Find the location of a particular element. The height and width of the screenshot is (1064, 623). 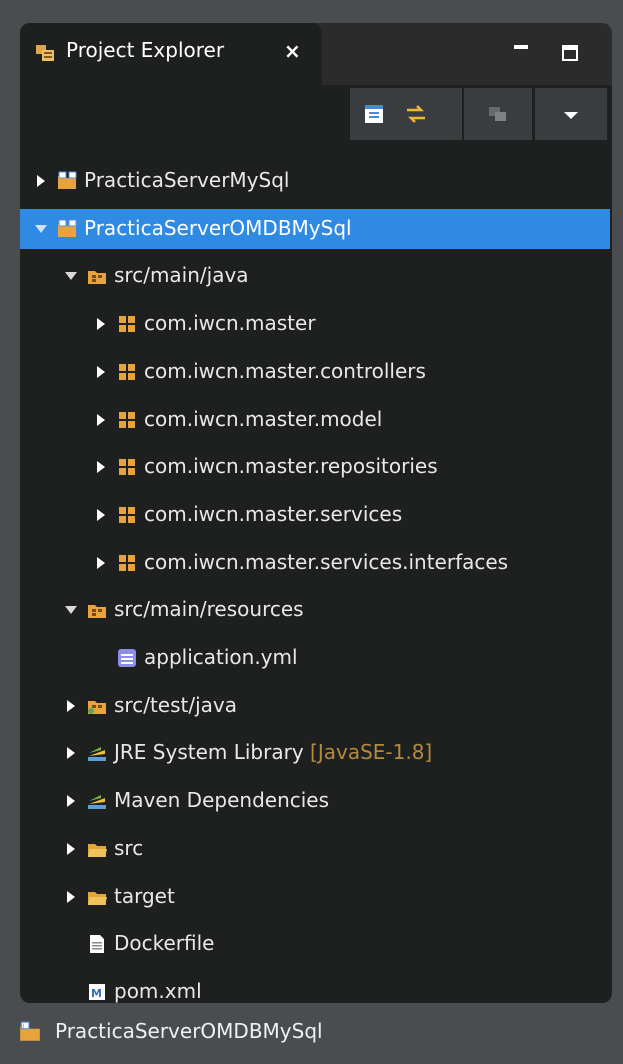

collapse-all-icon is located at coordinates (374, 114).